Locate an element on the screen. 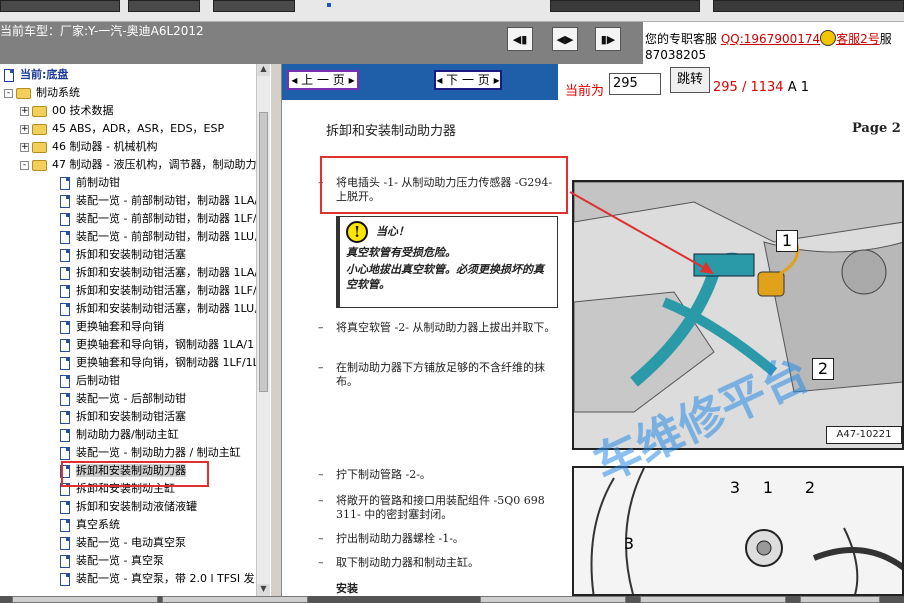 The width and height of the screenshot is (904, 603). warning-box: ! 当心！ 真空软管有受损危险。 小心地拔出真空软管。必须更换损坏的真空软管。 is located at coordinates (447, 262).